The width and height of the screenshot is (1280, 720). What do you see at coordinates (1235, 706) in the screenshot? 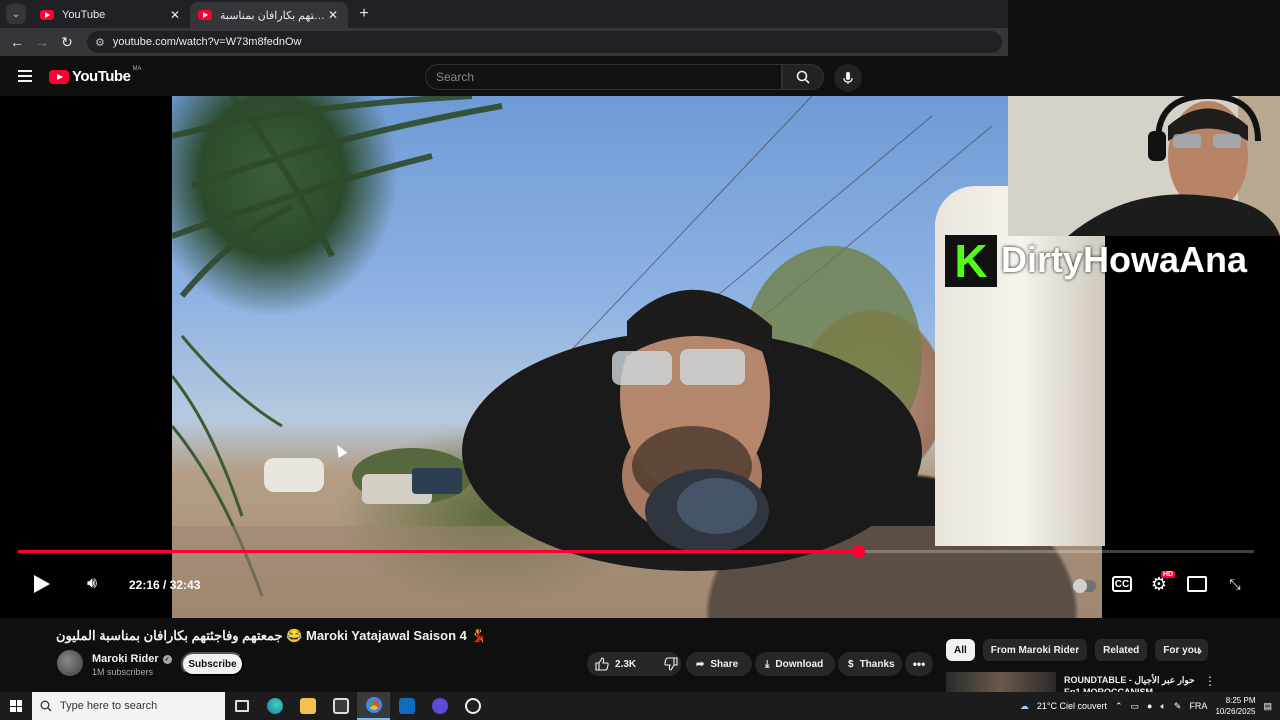
I see `clock: 8:25 PM 10/26/2025` at bounding box center [1235, 706].